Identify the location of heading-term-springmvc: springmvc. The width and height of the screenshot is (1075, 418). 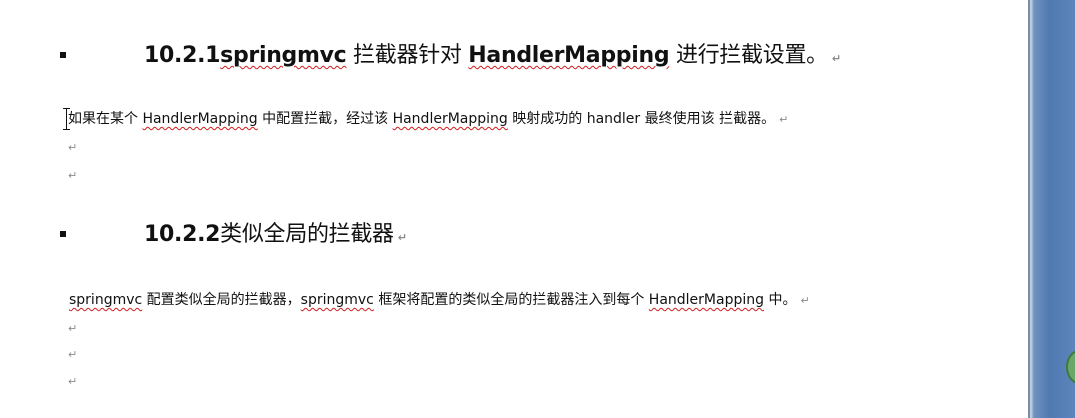
(283, 55).